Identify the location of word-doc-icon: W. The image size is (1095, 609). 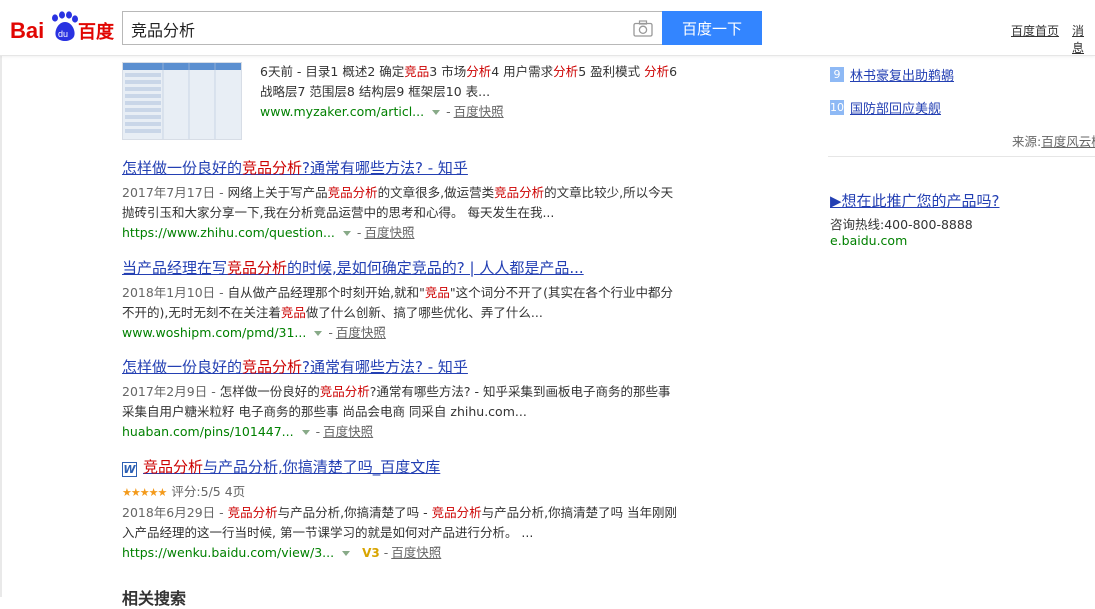
(129, 469).